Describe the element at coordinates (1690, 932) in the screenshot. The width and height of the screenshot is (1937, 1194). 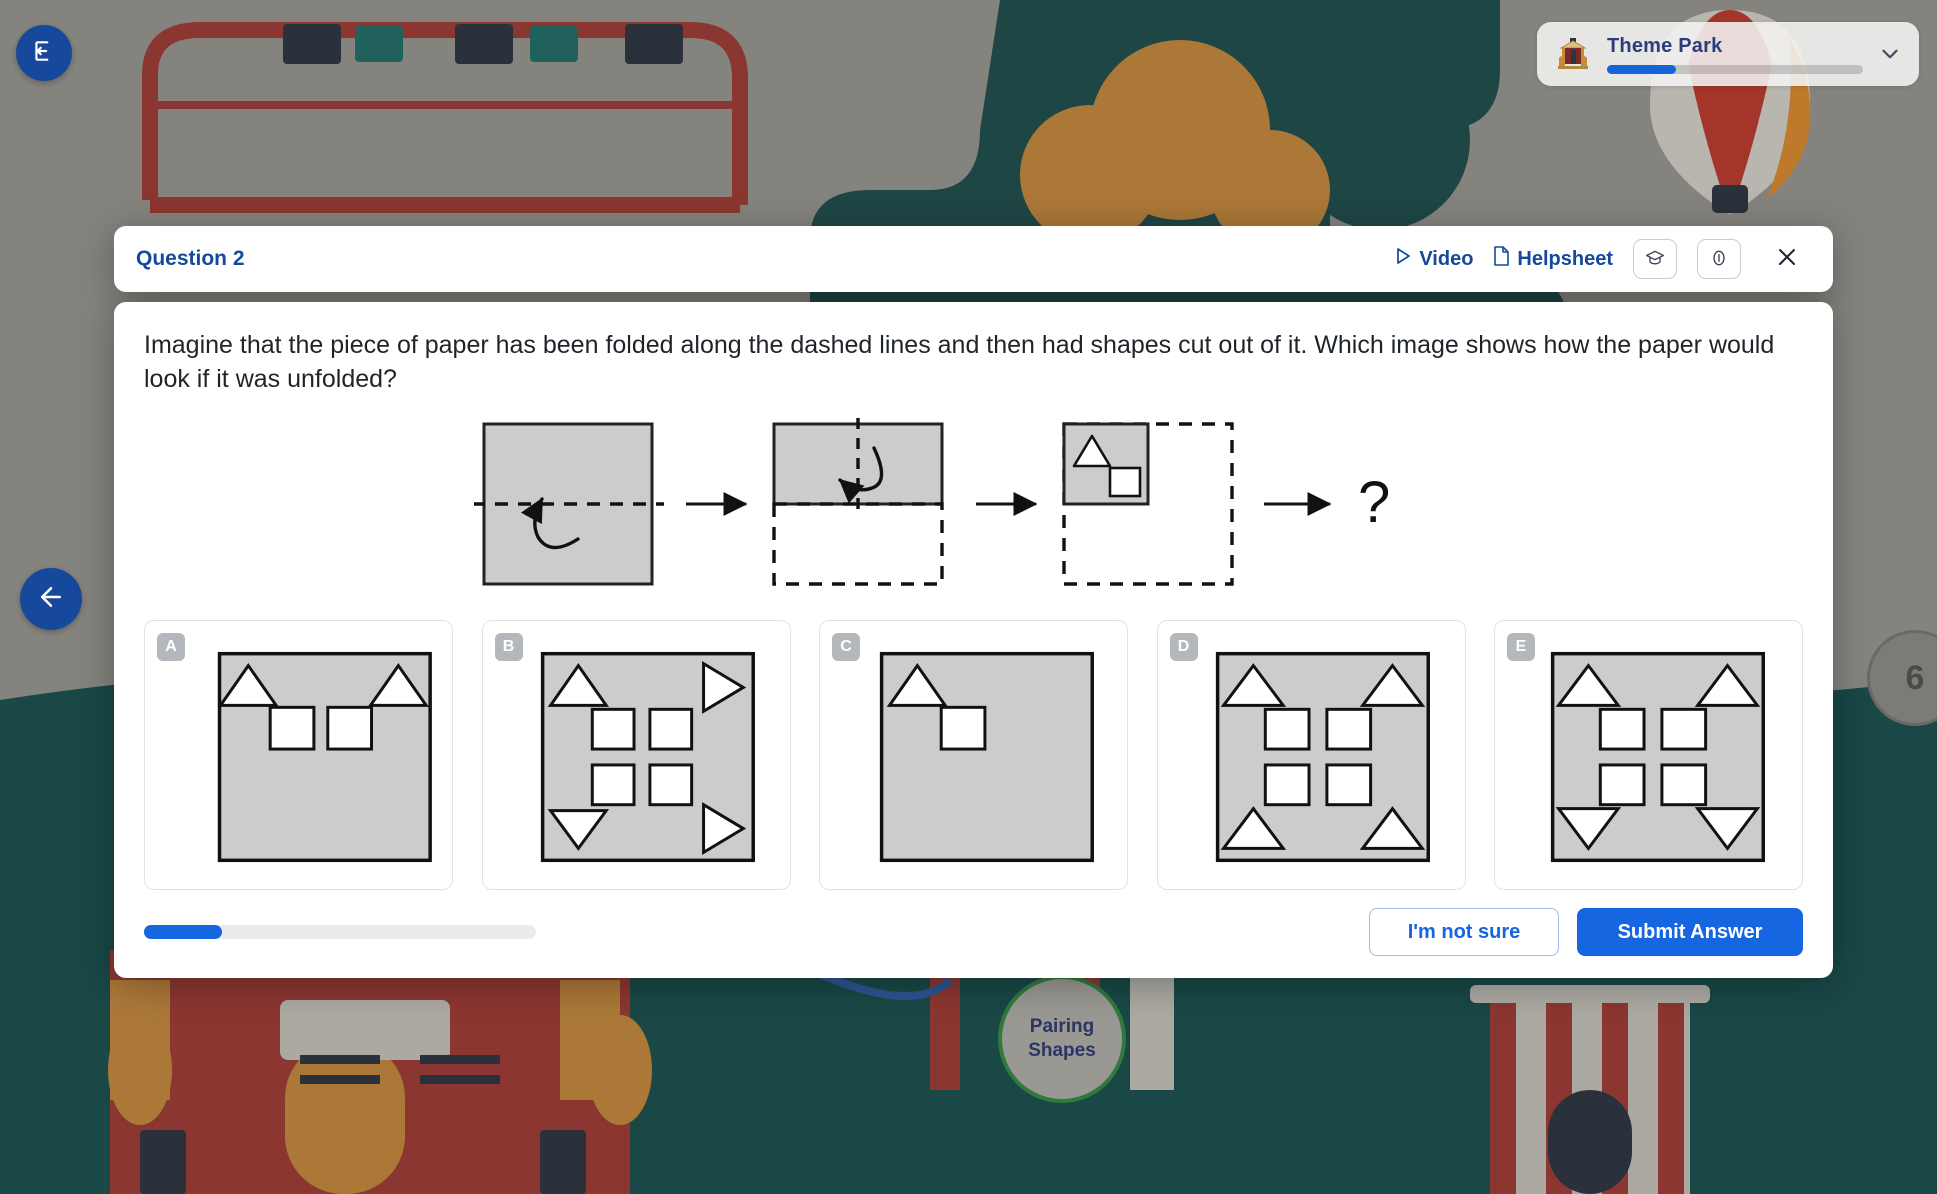
I see `submit-answer-button: Submit Answer` at that location.